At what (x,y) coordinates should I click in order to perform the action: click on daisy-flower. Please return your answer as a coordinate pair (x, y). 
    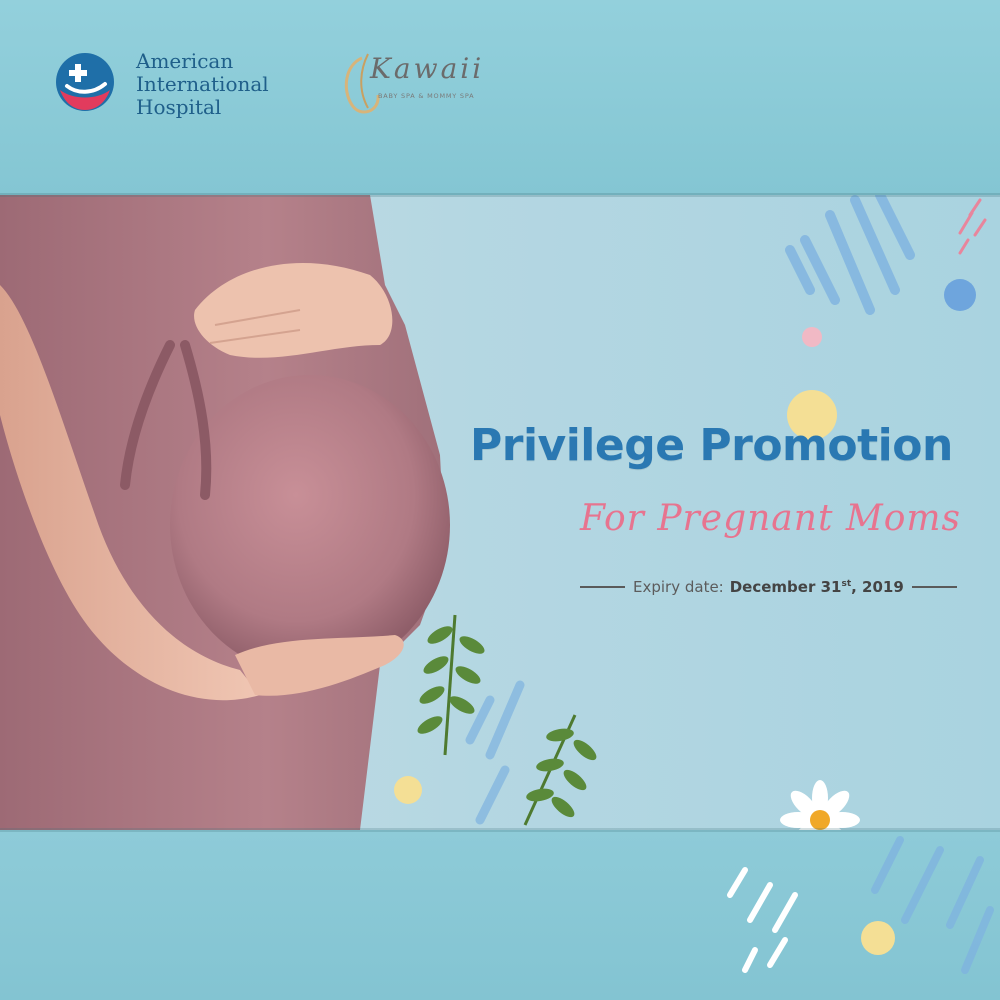
    Looking at the image, I should click on (820, 805).